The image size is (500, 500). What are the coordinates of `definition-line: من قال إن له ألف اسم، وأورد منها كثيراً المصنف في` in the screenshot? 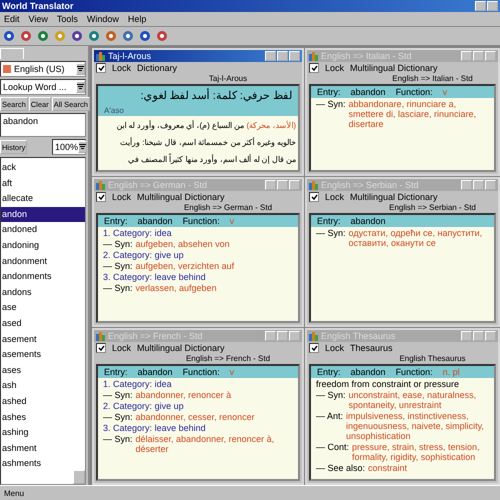 It's located at (212, 159).